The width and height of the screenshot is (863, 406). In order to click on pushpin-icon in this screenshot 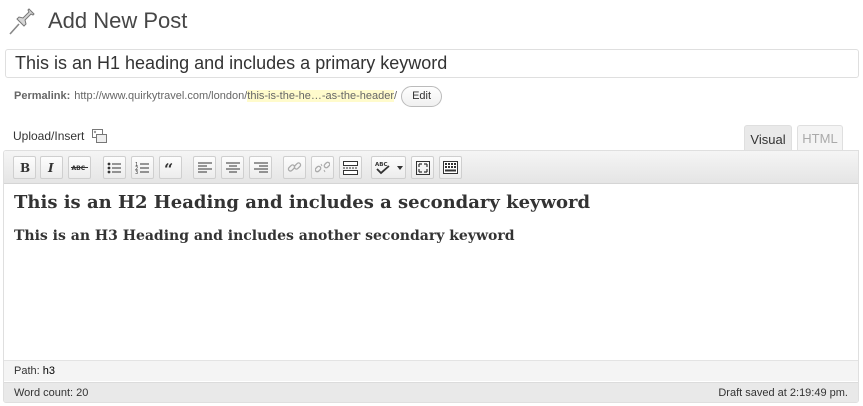, I will do `click(22, 21)`.